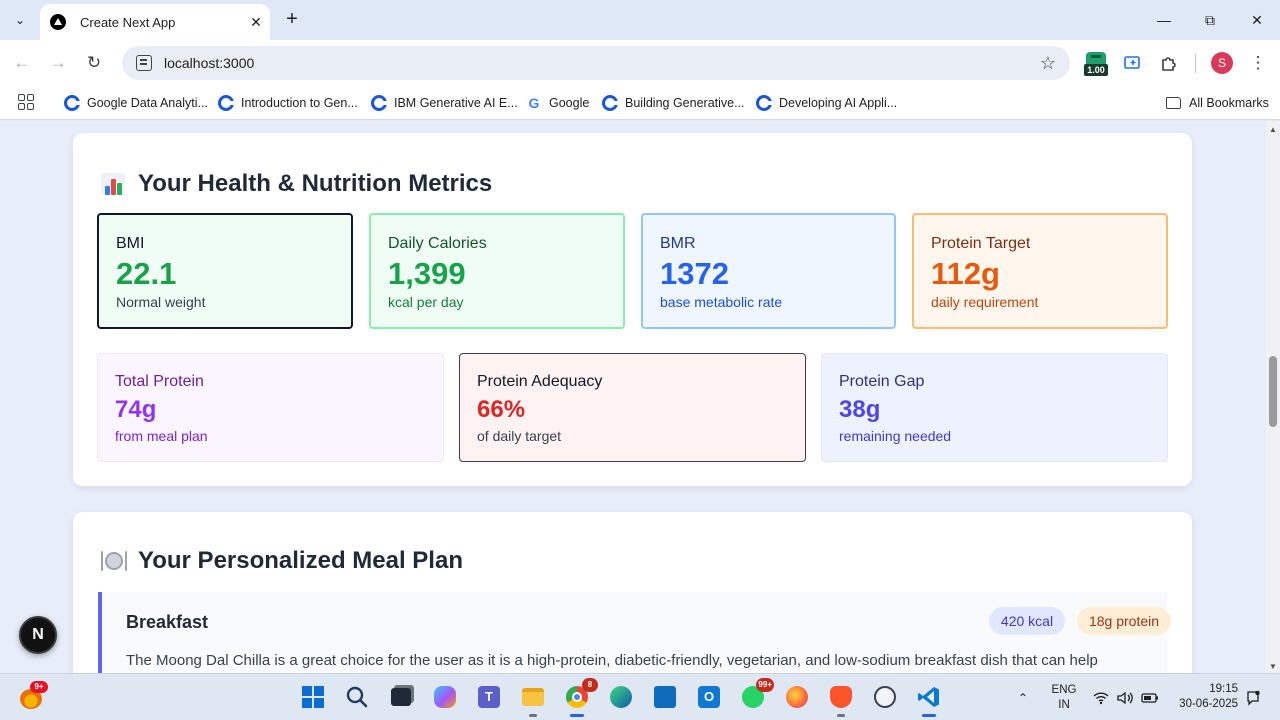 This screenshot has height=720, width=1280. Describe the element at coordinates (58, 63) in the screenshot. I see `forward-arrow-icon: →` at that location.